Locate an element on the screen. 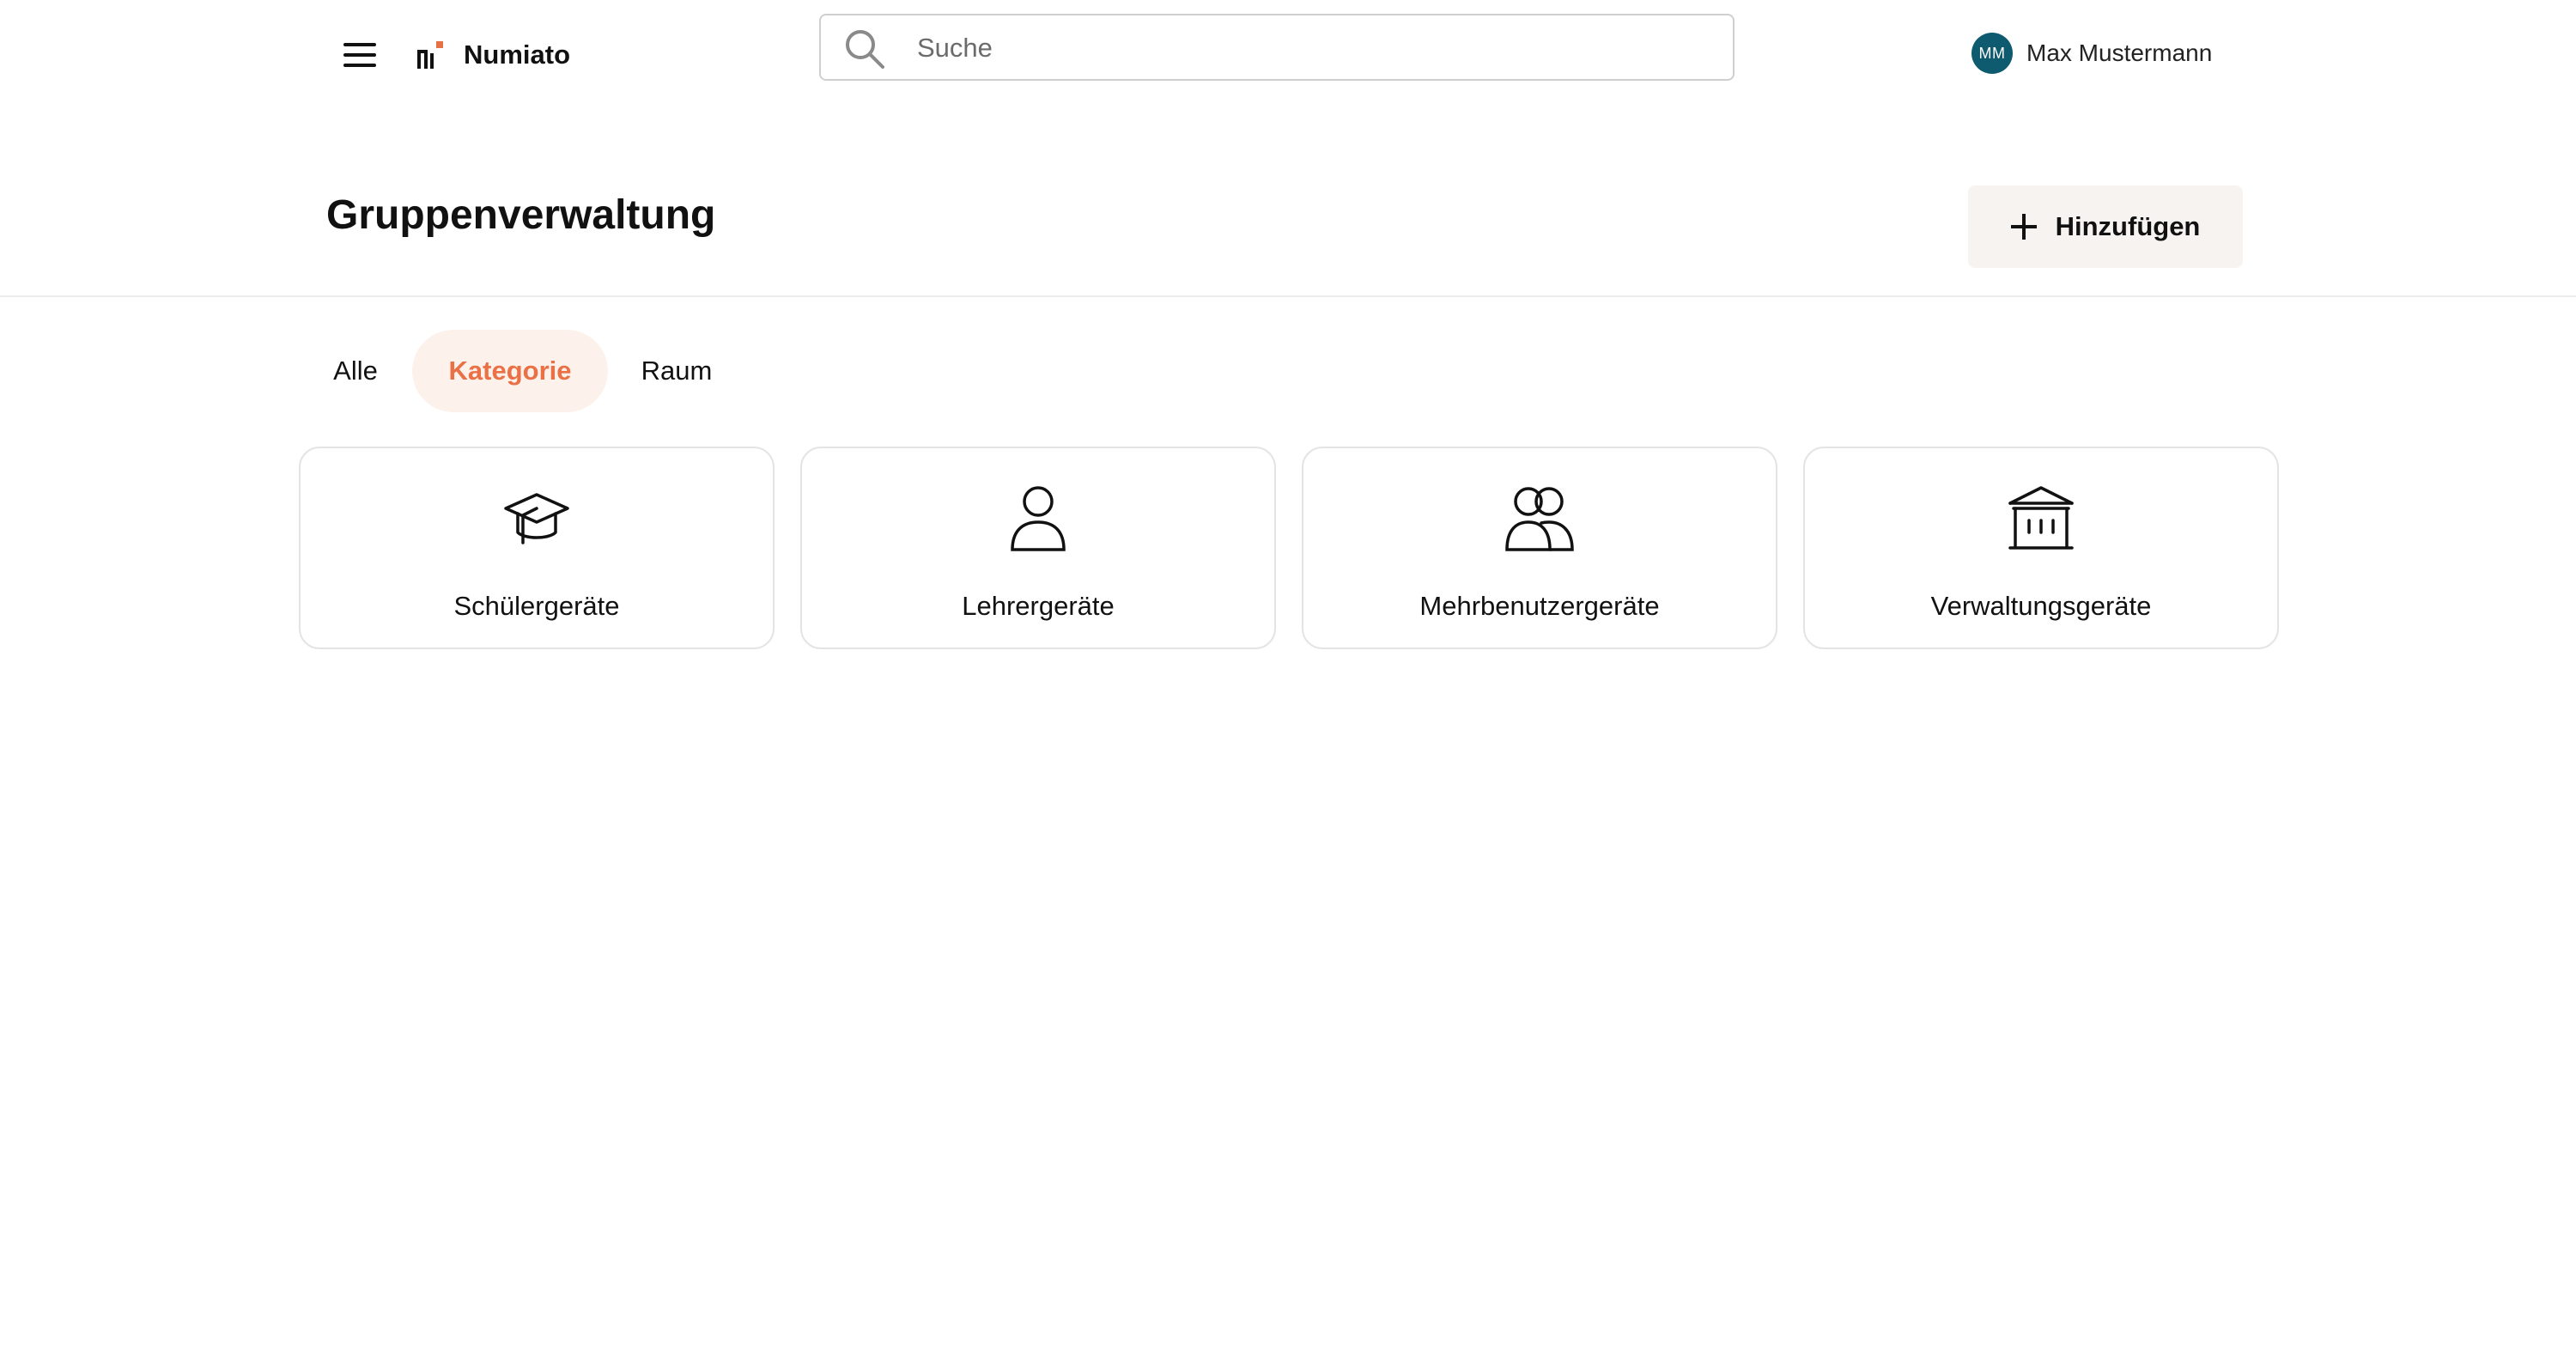  category-card-admin-devices: Verwaltungsgeräte is located at coordinates (2041, 548).